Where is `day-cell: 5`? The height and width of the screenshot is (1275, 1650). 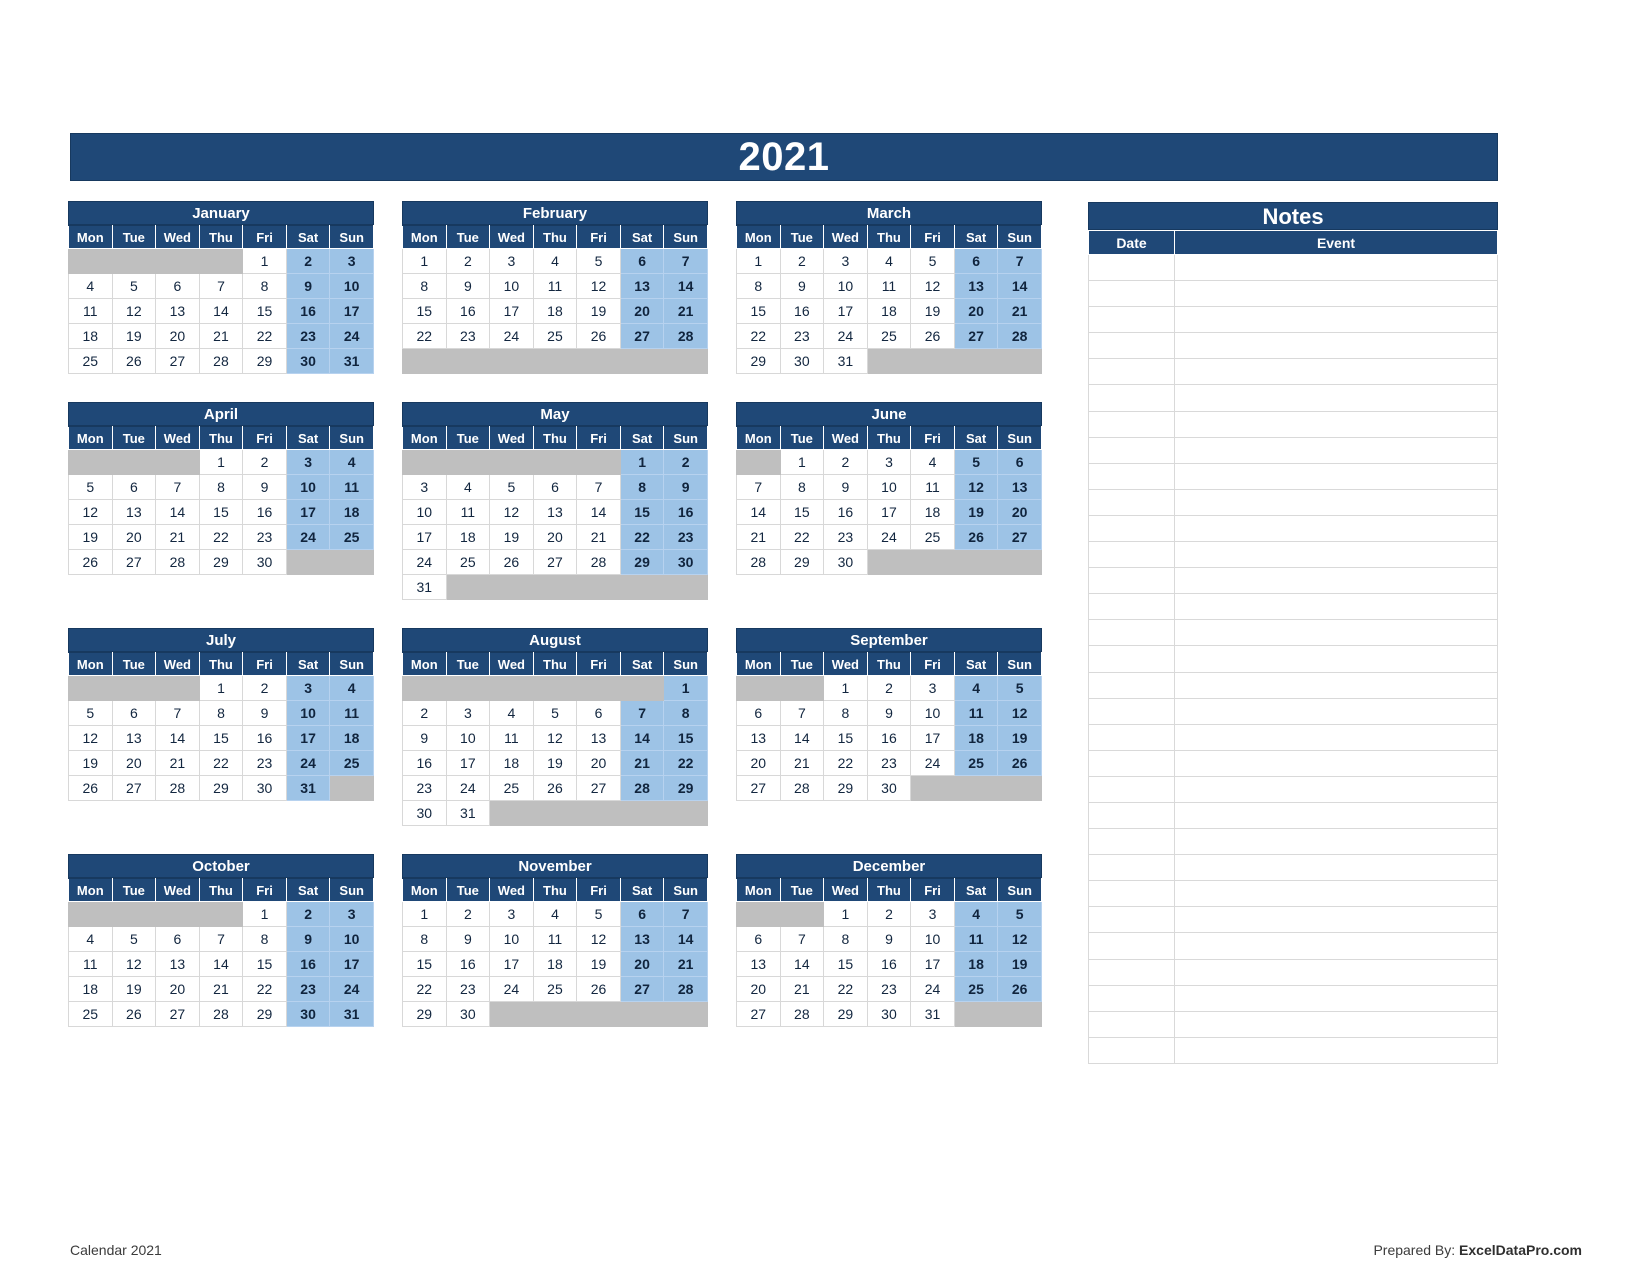
day-cell: 5 is located at coordinates (1019, 914).